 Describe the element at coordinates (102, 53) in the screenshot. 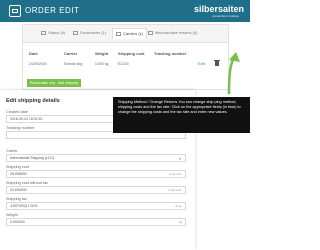

I see `col-weight: Weight` at that location.